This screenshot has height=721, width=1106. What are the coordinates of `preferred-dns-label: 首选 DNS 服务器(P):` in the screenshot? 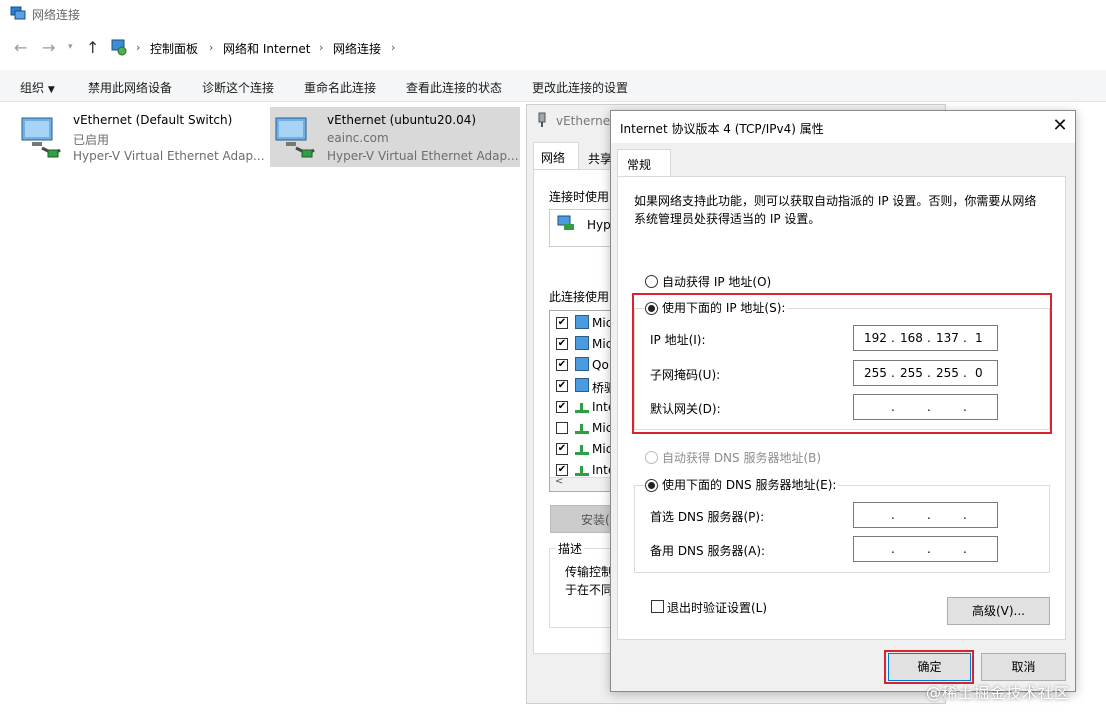 It's located at (707, 517).